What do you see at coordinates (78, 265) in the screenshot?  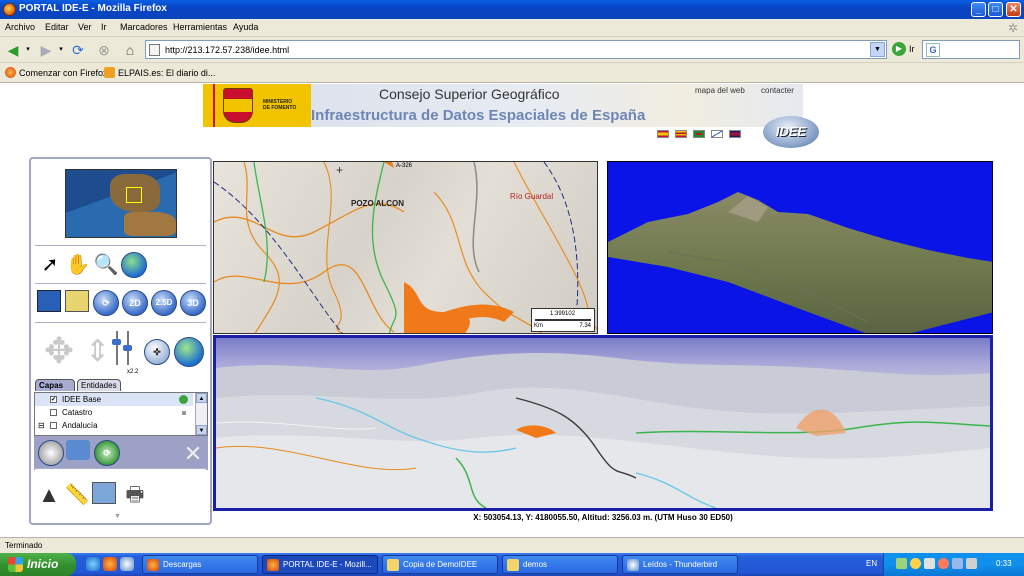 I see `pan-hand-icon: ✋` at bounding box center [78, 265].